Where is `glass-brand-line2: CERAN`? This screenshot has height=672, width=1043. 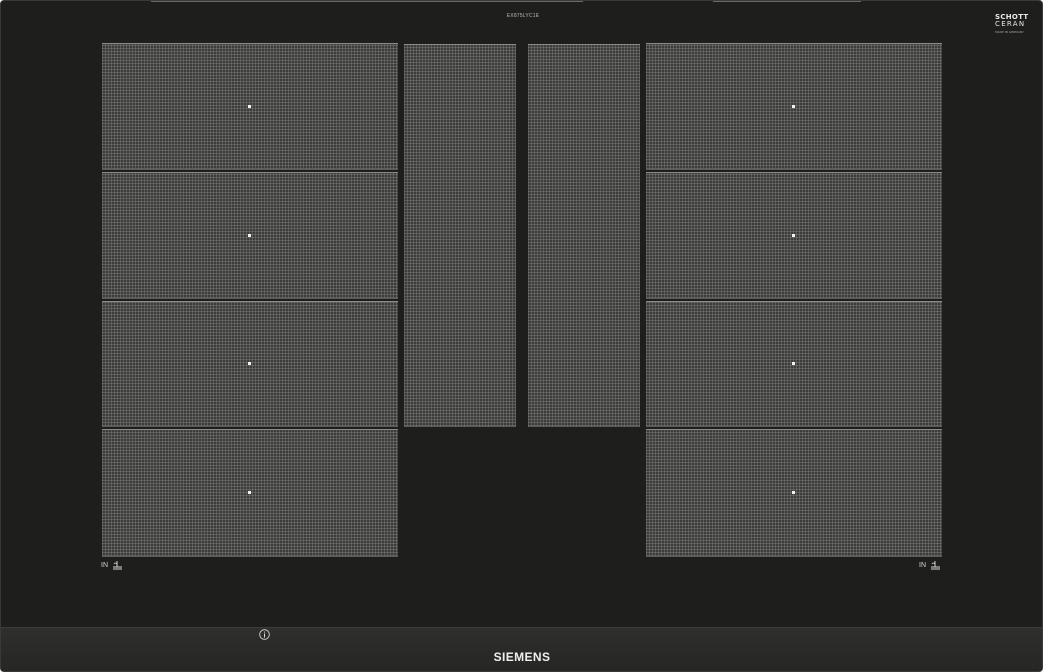
glass-brand-line2: CERAN is located at coordinates (1010, 24).